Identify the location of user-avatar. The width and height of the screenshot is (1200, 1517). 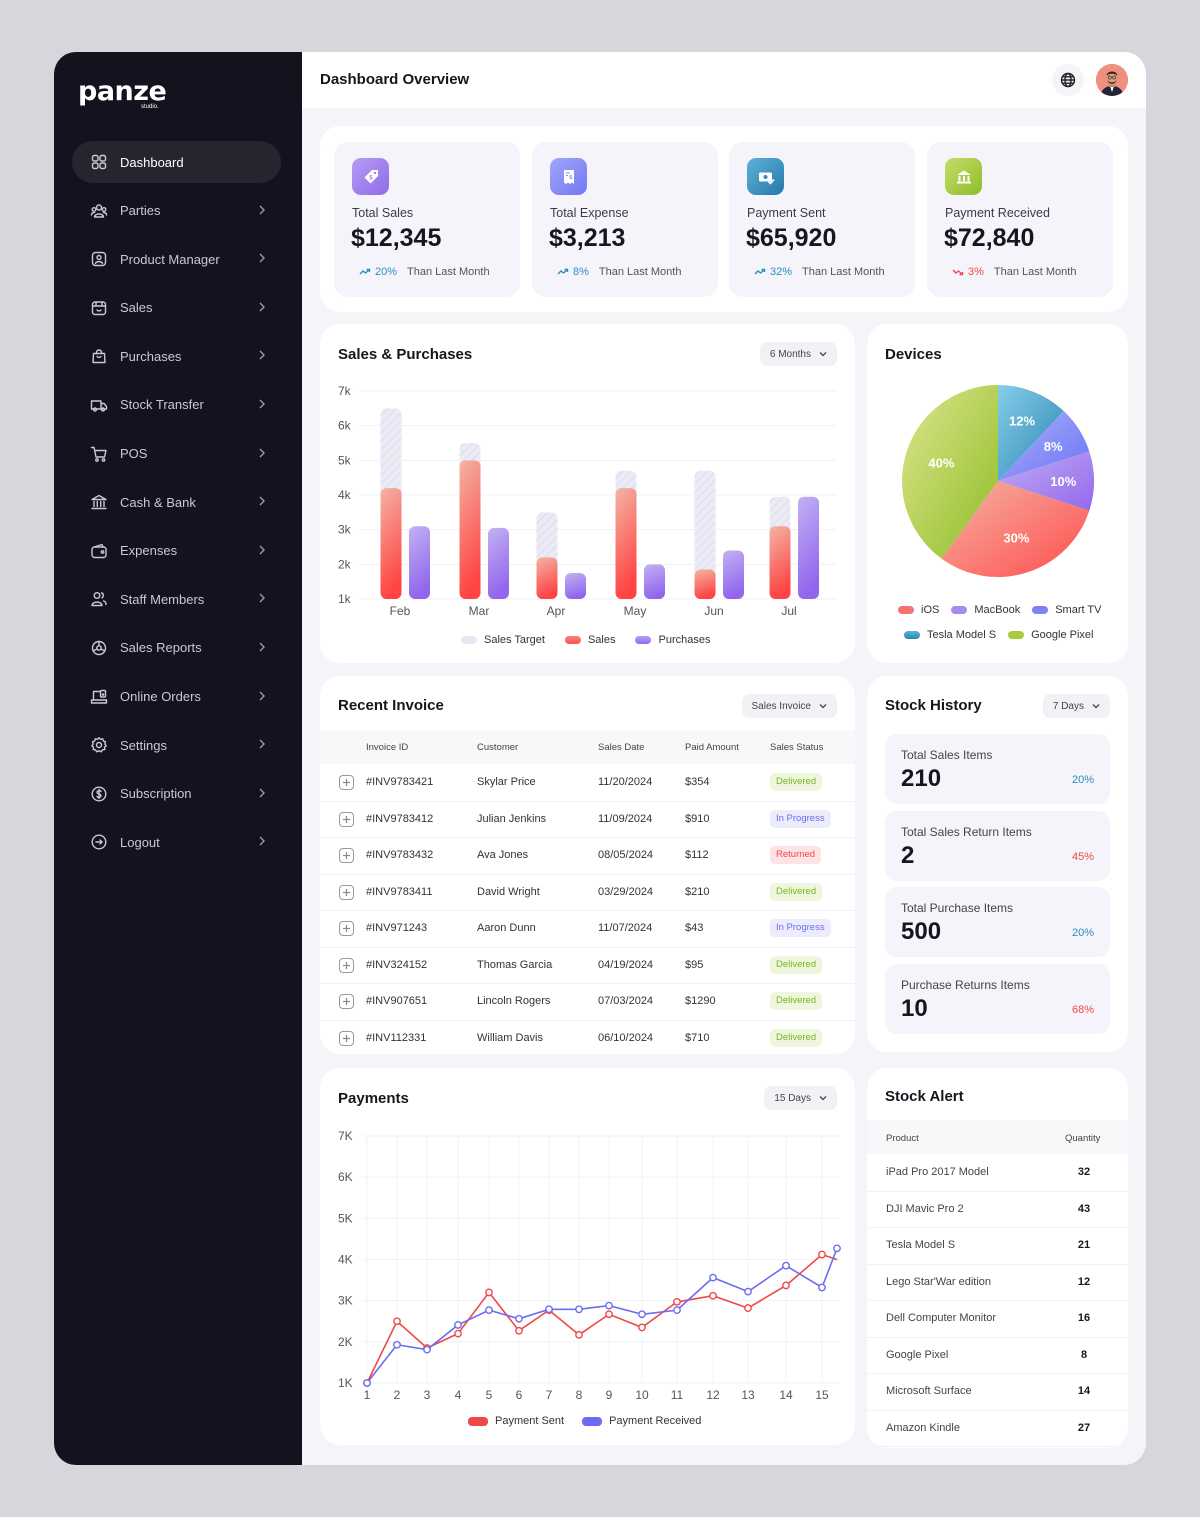
(1112, 80).